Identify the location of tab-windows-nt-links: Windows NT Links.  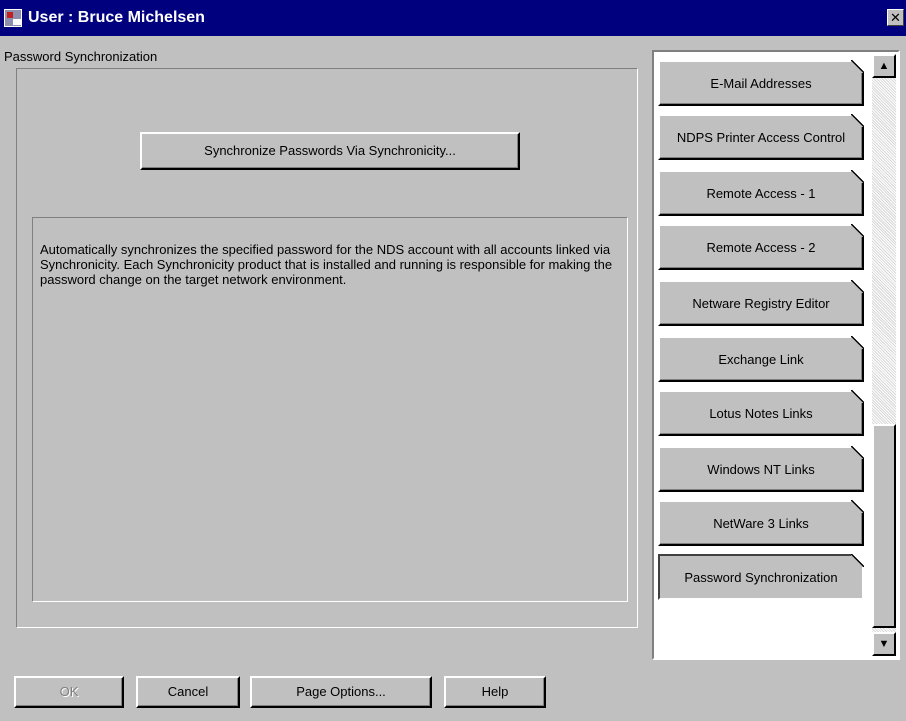
(761, 469).